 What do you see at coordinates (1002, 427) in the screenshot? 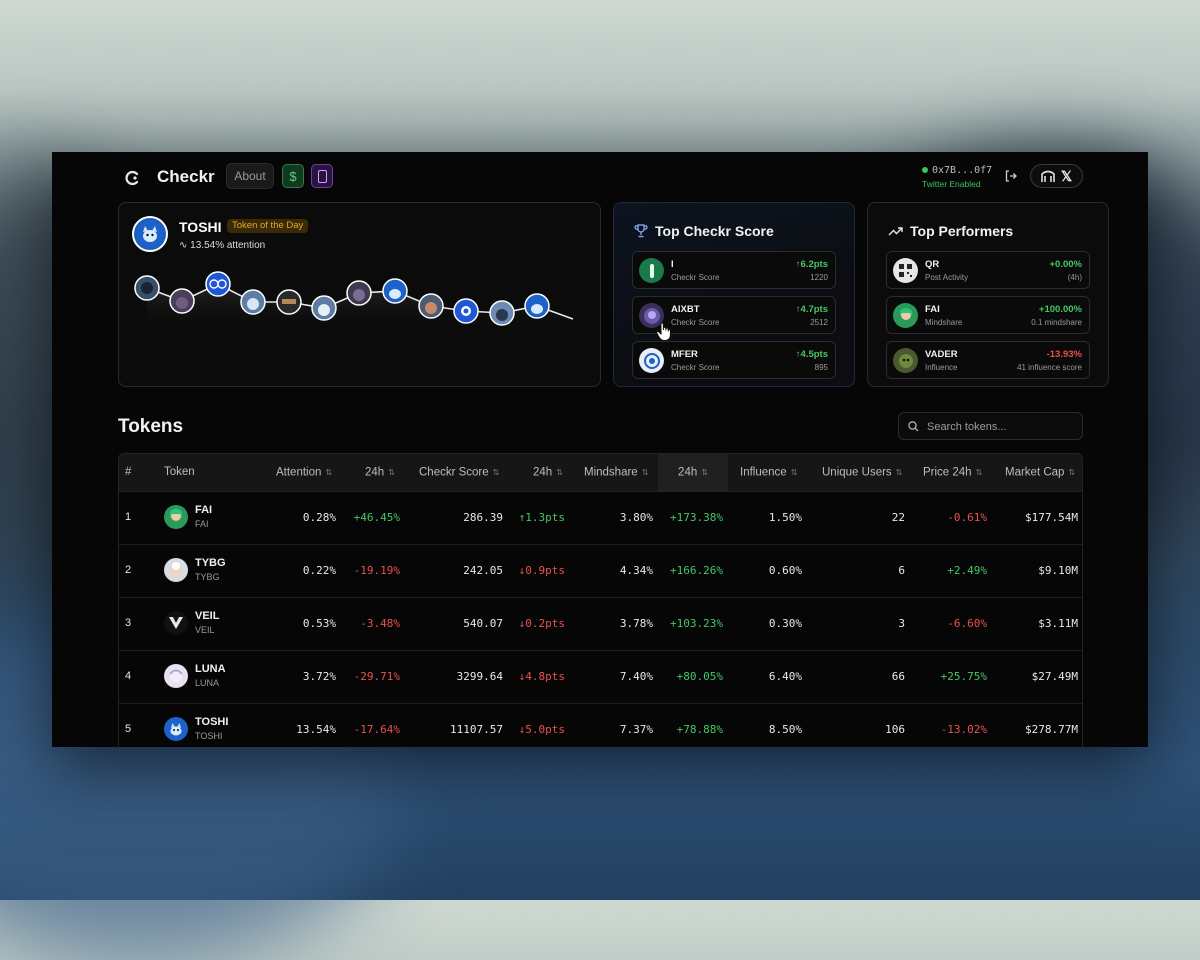
I see `search-input` at bounding box center [1002, 427].